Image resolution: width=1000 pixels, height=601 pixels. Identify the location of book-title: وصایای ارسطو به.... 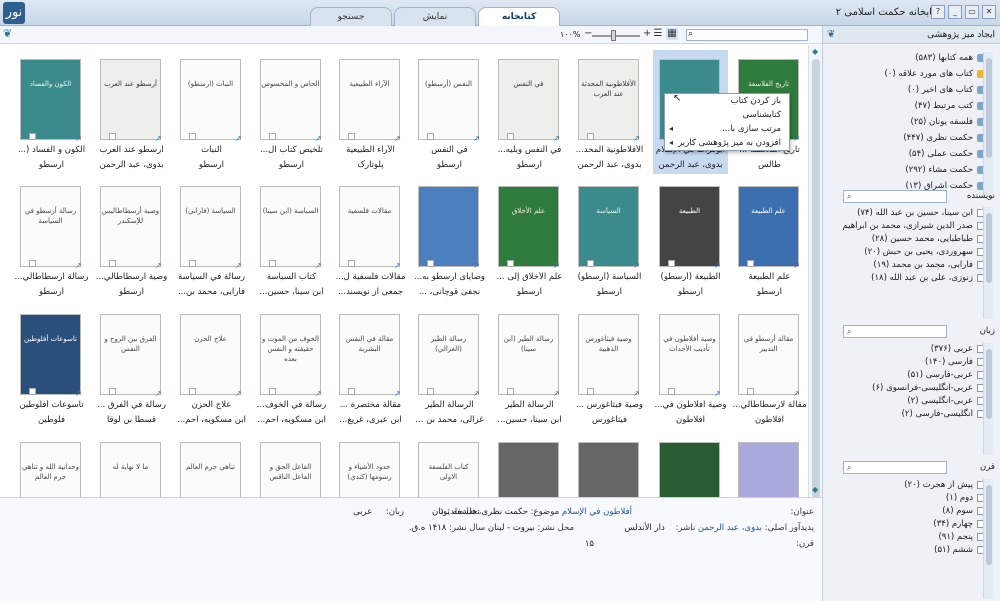
(449, 277).